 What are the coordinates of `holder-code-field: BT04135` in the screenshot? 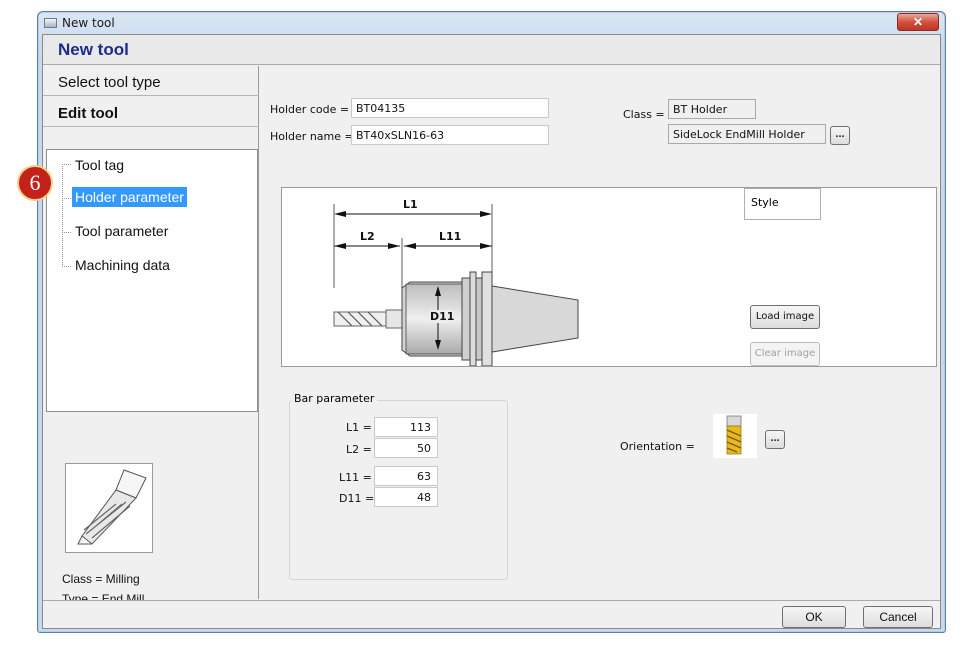 It's located at (450, 108).